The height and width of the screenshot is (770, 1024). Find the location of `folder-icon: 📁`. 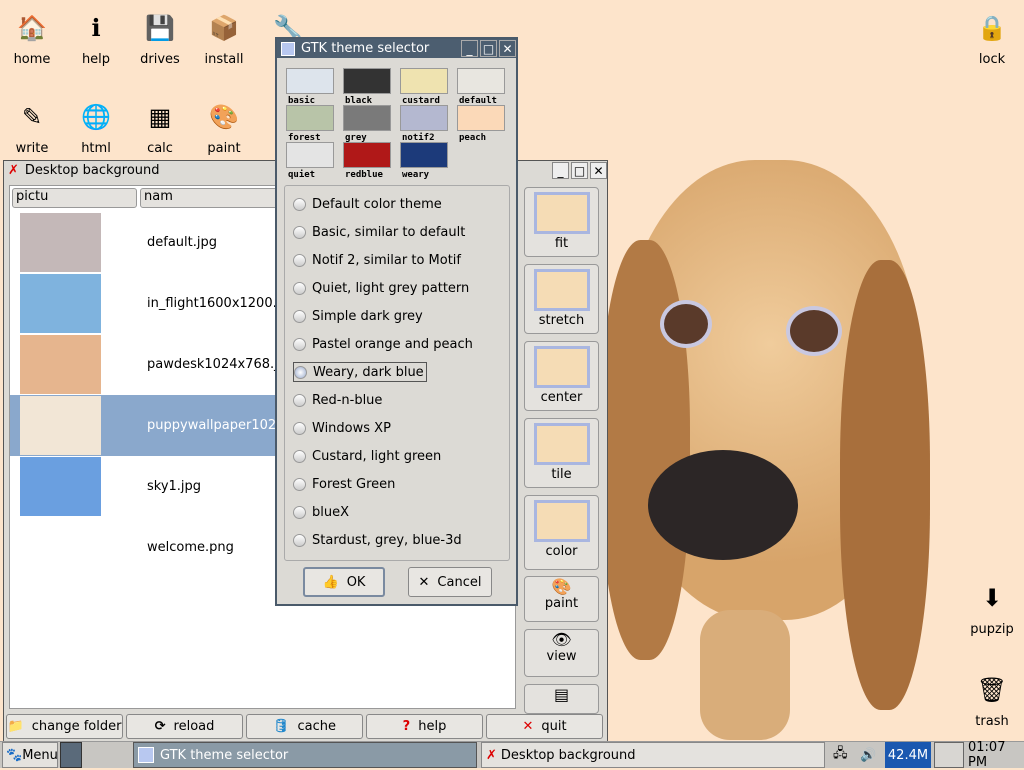

folder-icon: 📁 is located at coordinates (15, 726).